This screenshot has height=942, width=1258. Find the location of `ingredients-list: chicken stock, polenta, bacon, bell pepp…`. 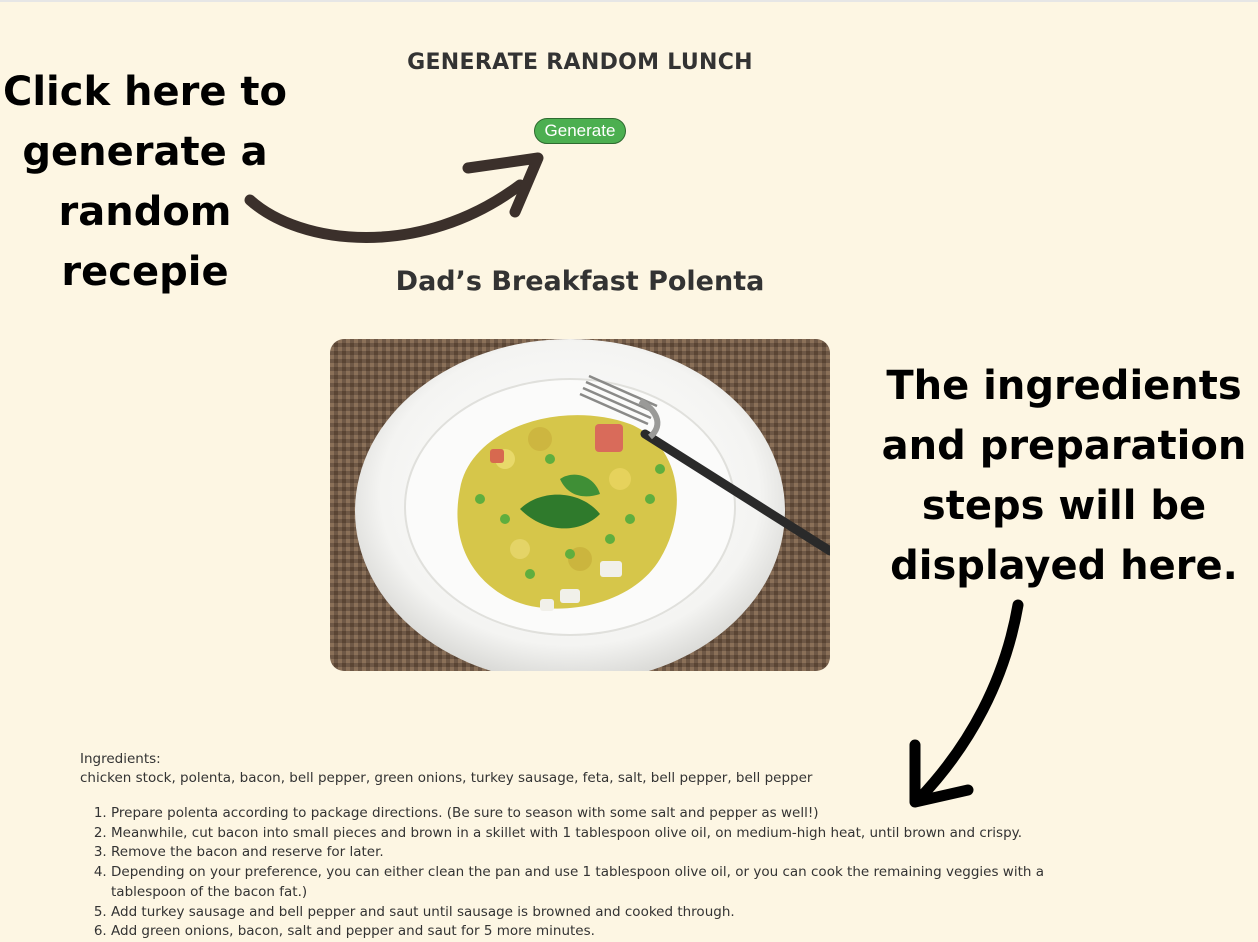

ingredients-list: chicken stock, polenta, bacon, bell pepp… is located at coordinates (446, 778).